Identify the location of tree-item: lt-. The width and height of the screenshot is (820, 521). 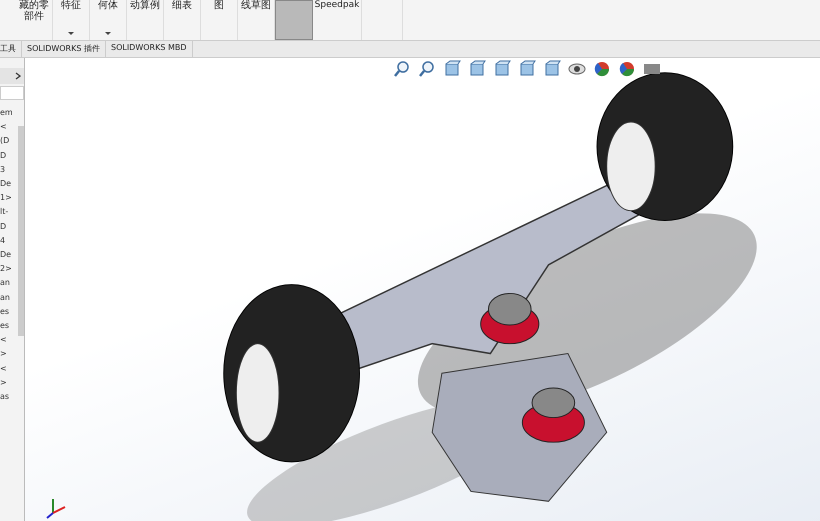
(8, 212).